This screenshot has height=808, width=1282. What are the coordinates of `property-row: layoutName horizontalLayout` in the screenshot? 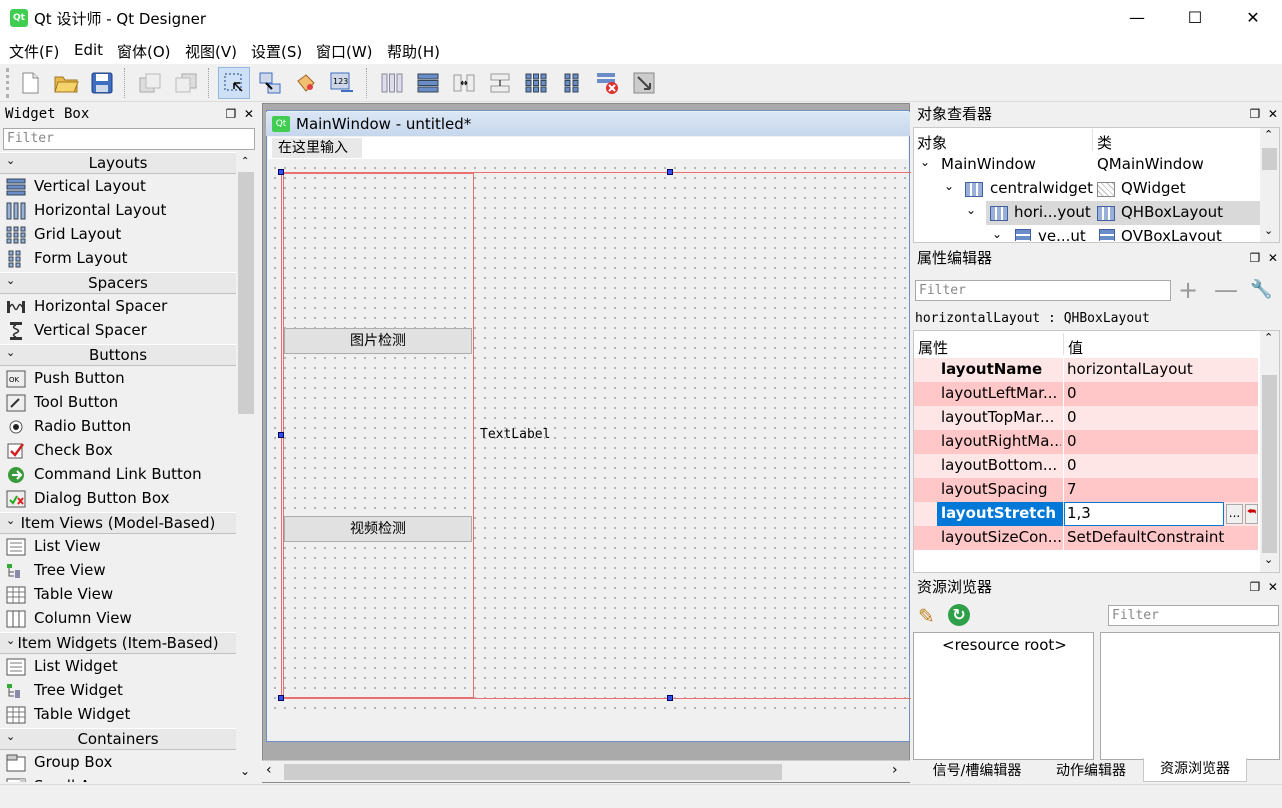 It's located at (1086, 370).